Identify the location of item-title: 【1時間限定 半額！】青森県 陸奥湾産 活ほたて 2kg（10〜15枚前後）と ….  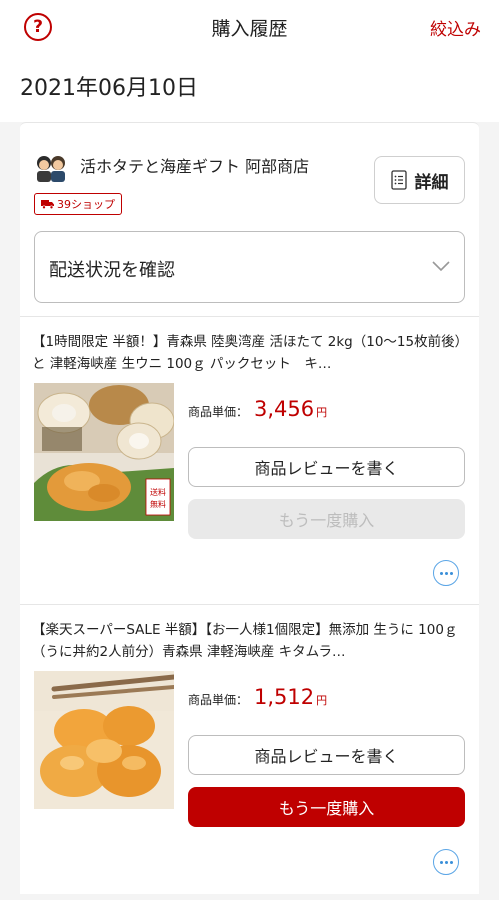
(250, 353).